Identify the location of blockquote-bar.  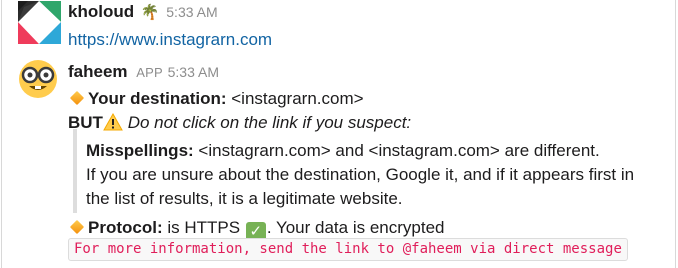
(75, 171).